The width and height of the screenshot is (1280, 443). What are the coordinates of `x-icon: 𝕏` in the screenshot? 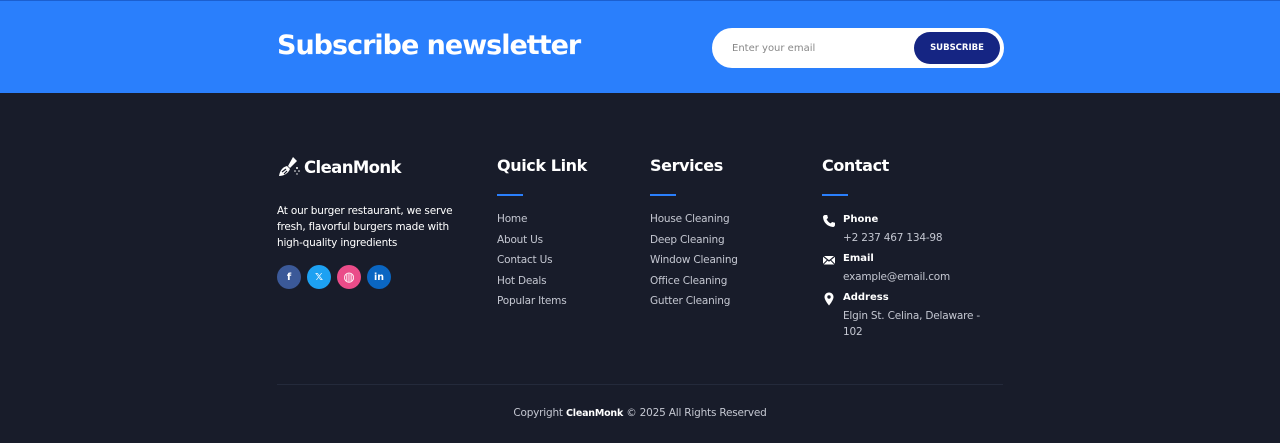 It's located at (319, 277).